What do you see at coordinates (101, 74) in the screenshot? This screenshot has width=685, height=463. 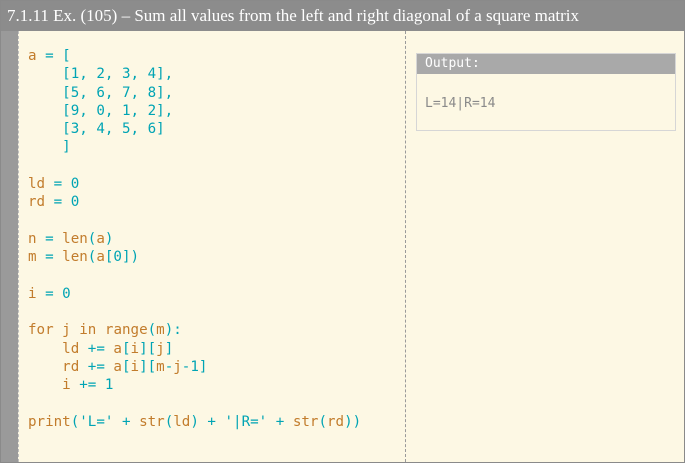 I see `code-token: [1, 2, 3, 4],` at bounding box center [101, 74].